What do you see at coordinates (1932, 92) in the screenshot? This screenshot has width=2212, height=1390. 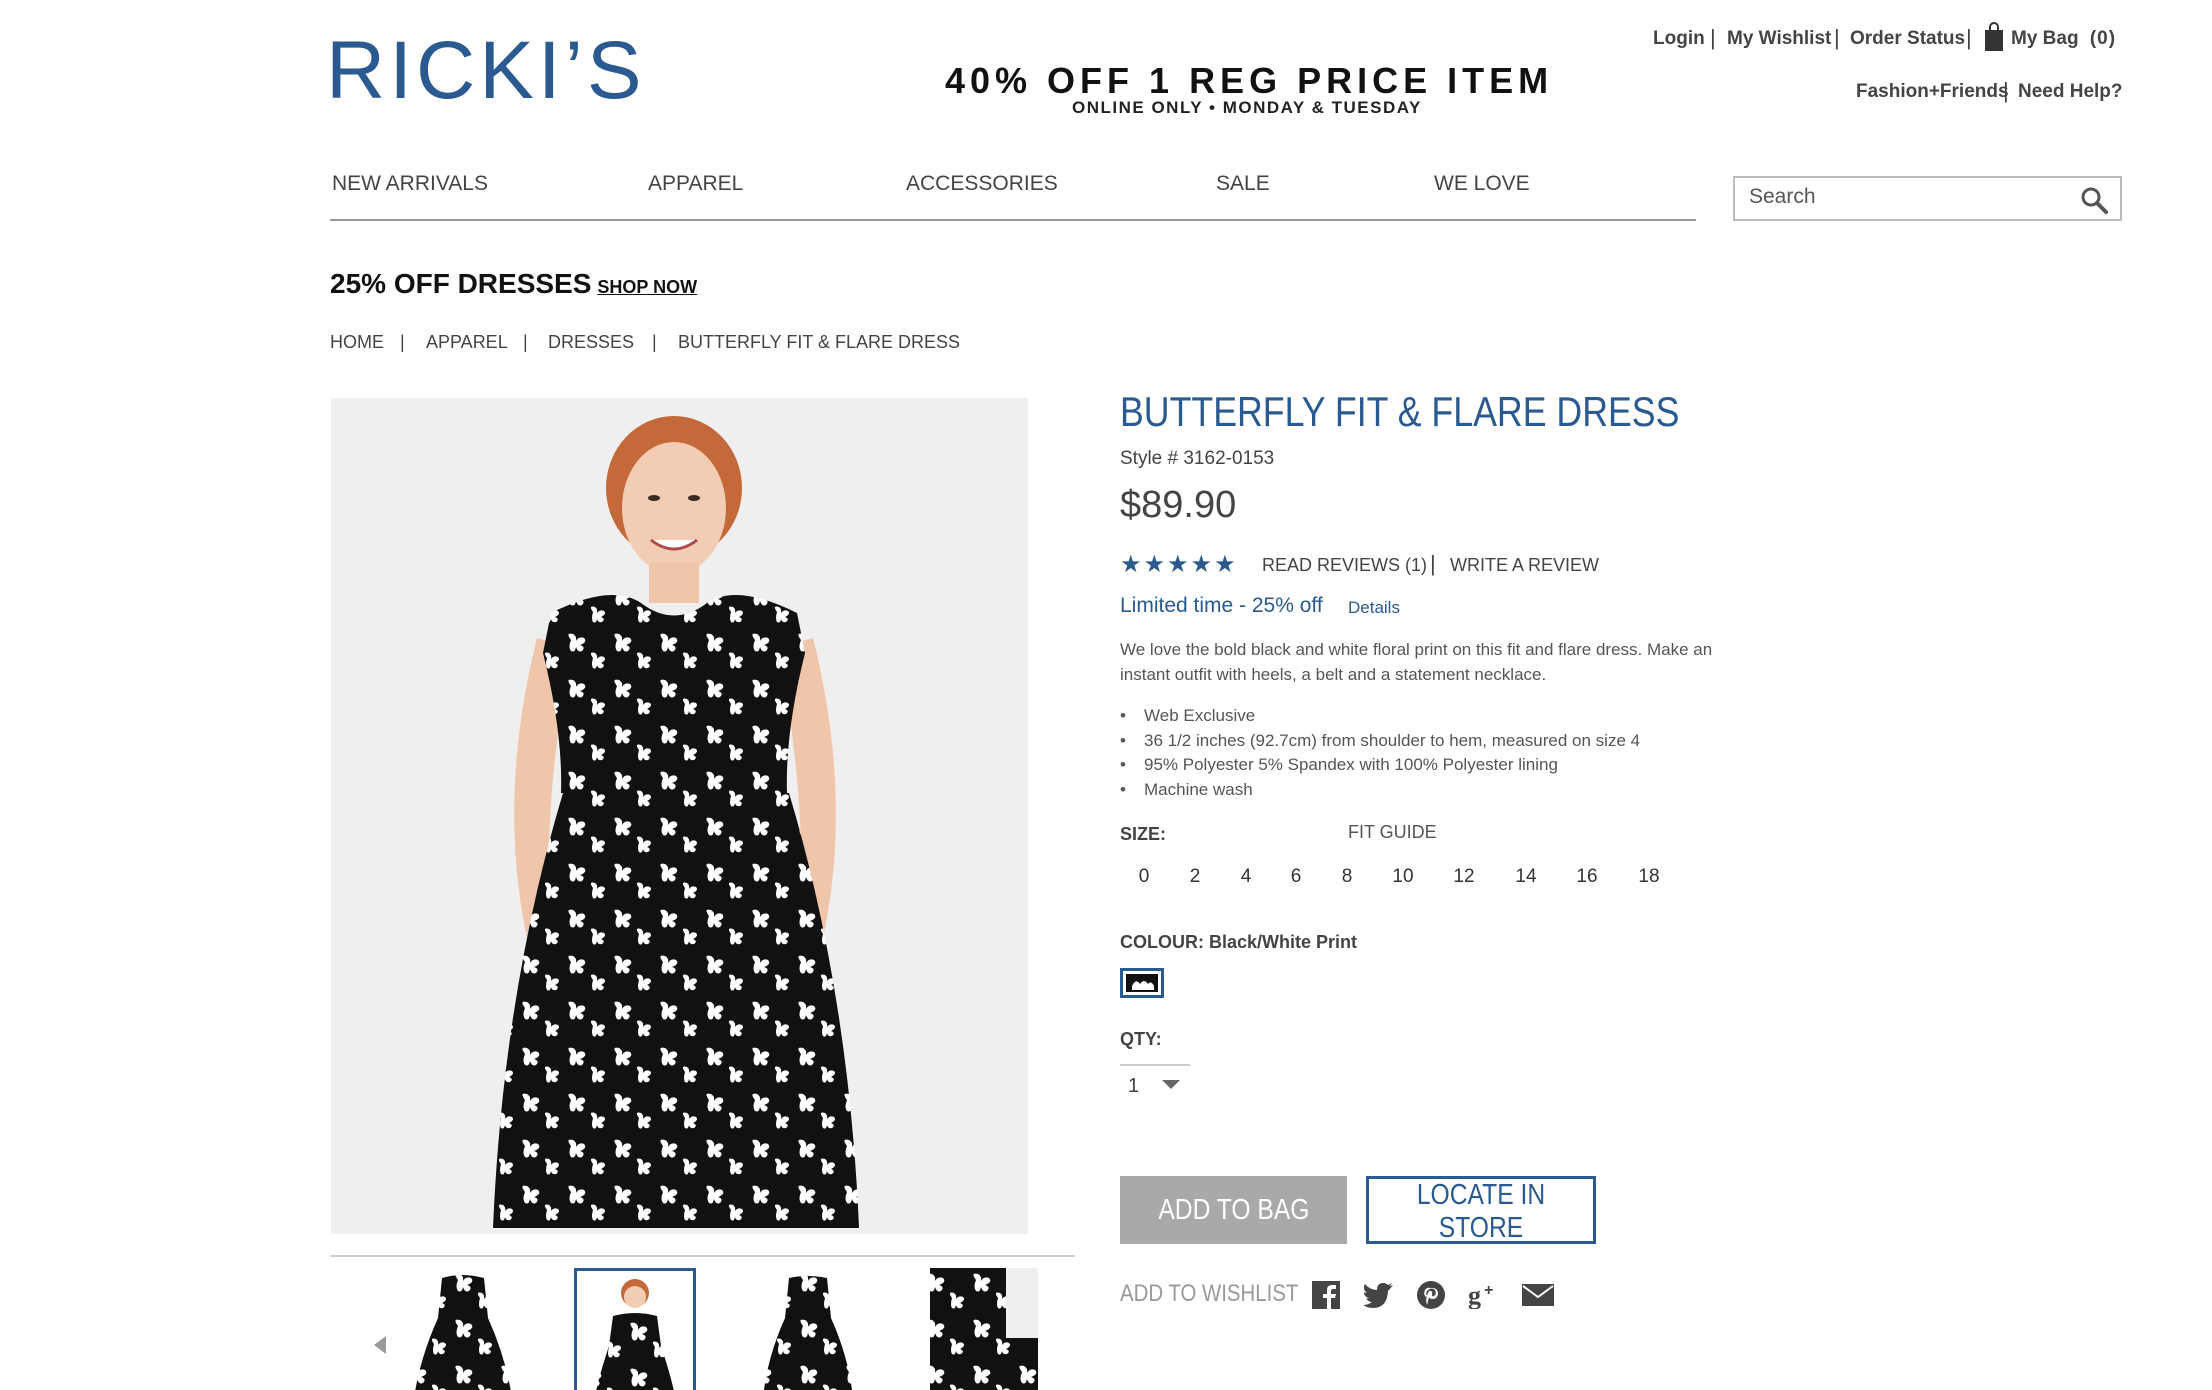 I see `fashion-friends-link: Fashion+Friends` at bounding box center [1932, 92].